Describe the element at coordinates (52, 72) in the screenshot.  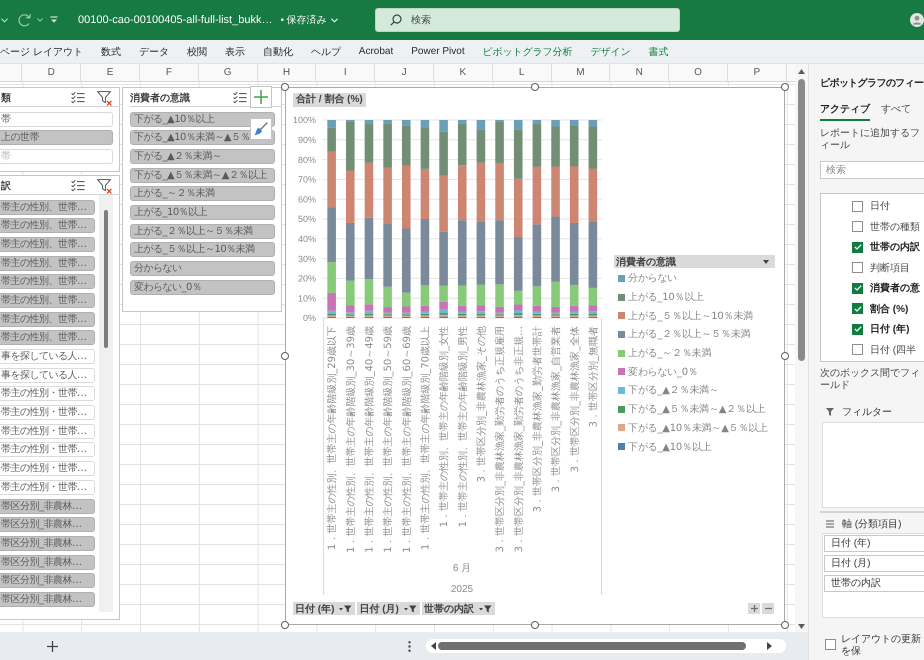
I see `column-header: D` at that location.